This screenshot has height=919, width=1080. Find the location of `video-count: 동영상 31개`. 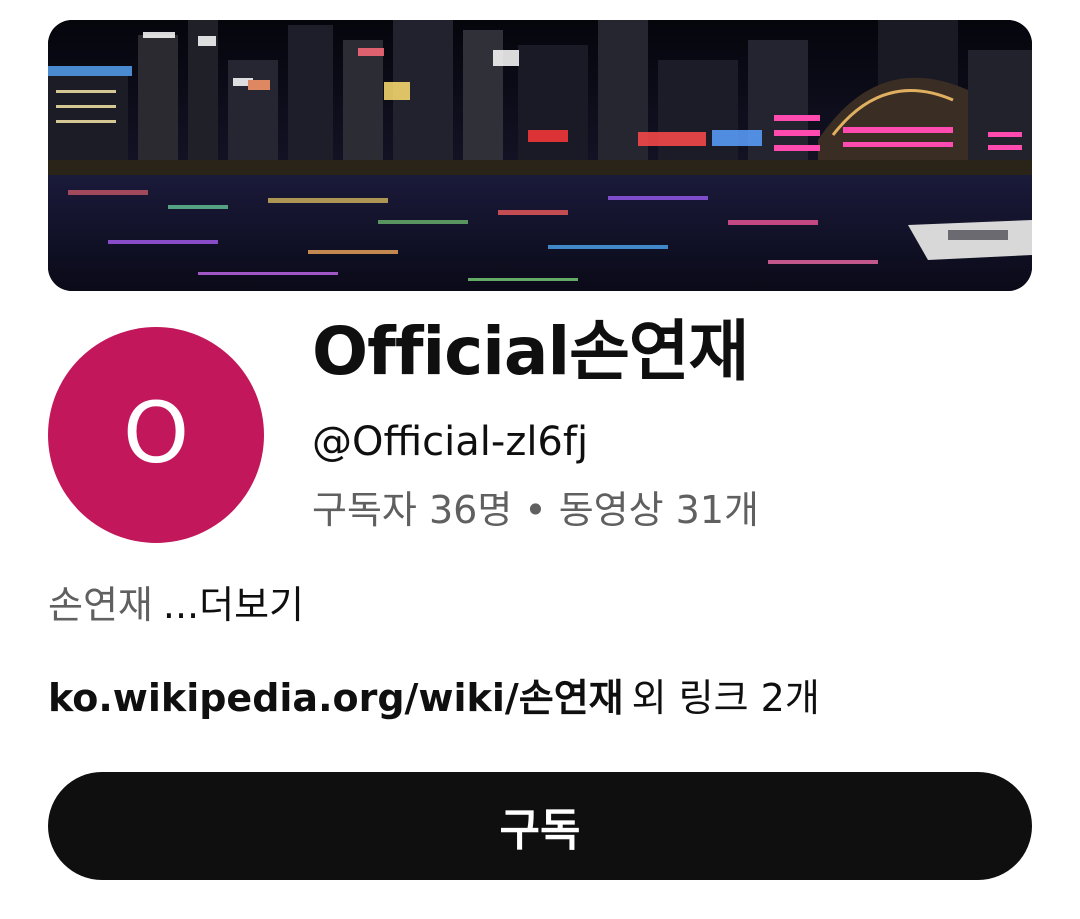

video-count: 동영상 31개 is located at coordinates (658, 510).